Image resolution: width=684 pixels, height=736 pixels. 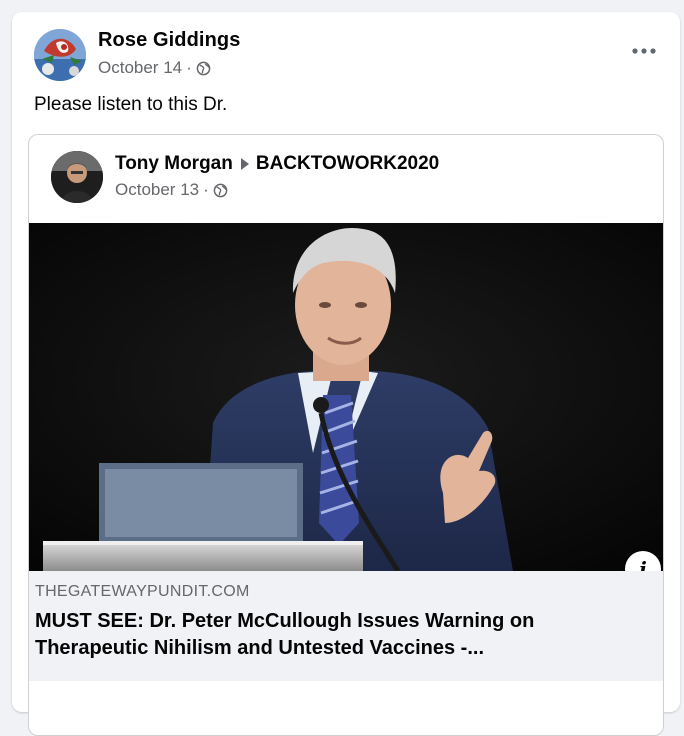 I want to click on shared-avatar-image, so click(x=77, y=177).